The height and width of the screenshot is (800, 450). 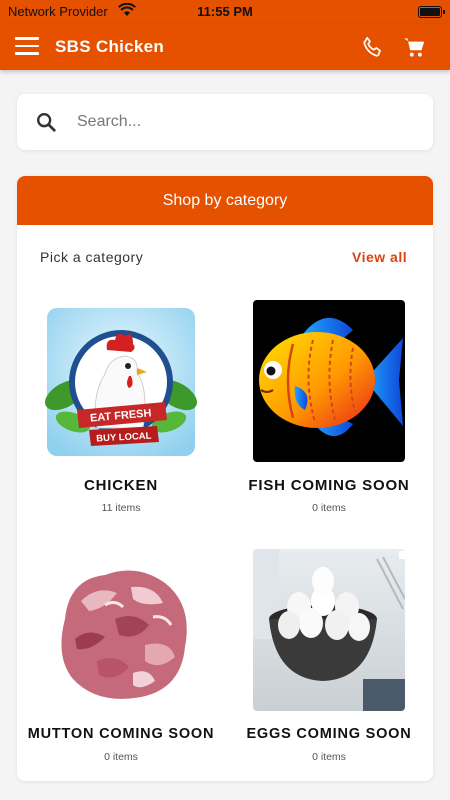 I want to click on category-tile-fish: FISH COMING SOON 0 items, so click(x=329, y=420).